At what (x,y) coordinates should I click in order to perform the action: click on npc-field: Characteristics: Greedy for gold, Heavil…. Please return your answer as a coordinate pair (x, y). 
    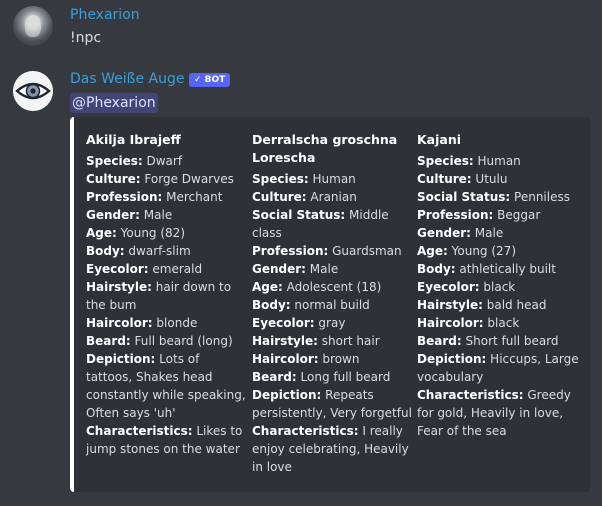
    Looking at the image, I should click on (498, 413).